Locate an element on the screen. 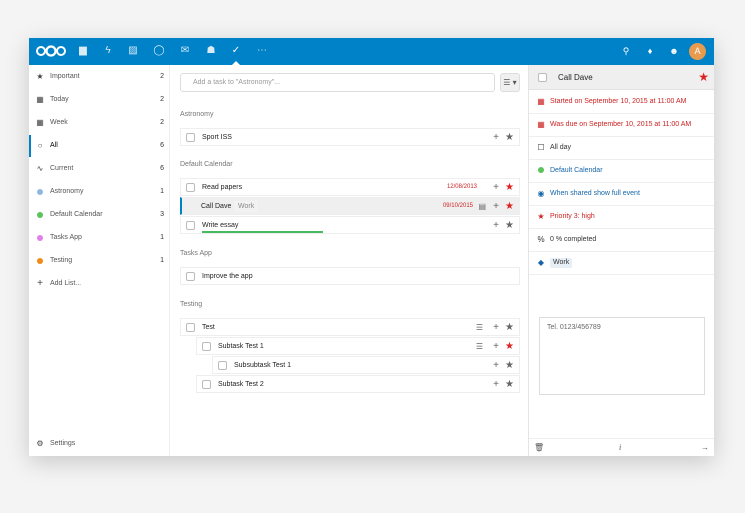  sidebar-item-default-calendar: Default Calendar 3 is located at coordinates (99, 215).